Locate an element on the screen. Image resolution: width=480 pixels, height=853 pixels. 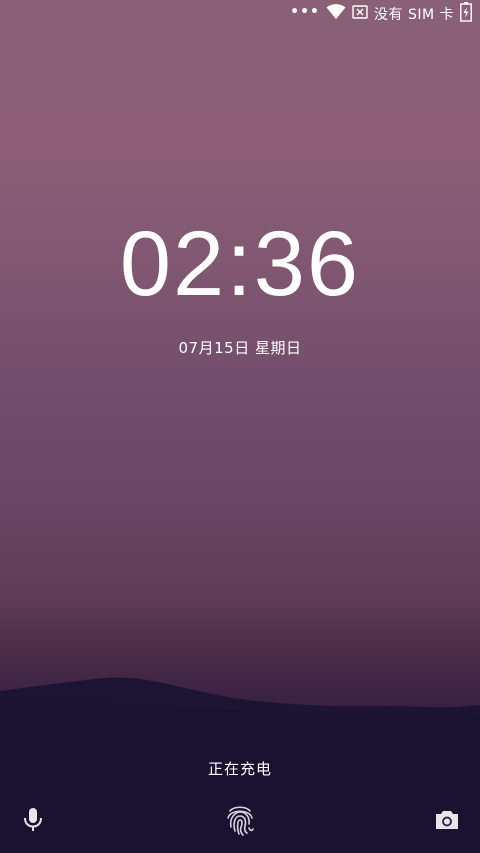
wifi-icon is located at coordinates (336, 14).